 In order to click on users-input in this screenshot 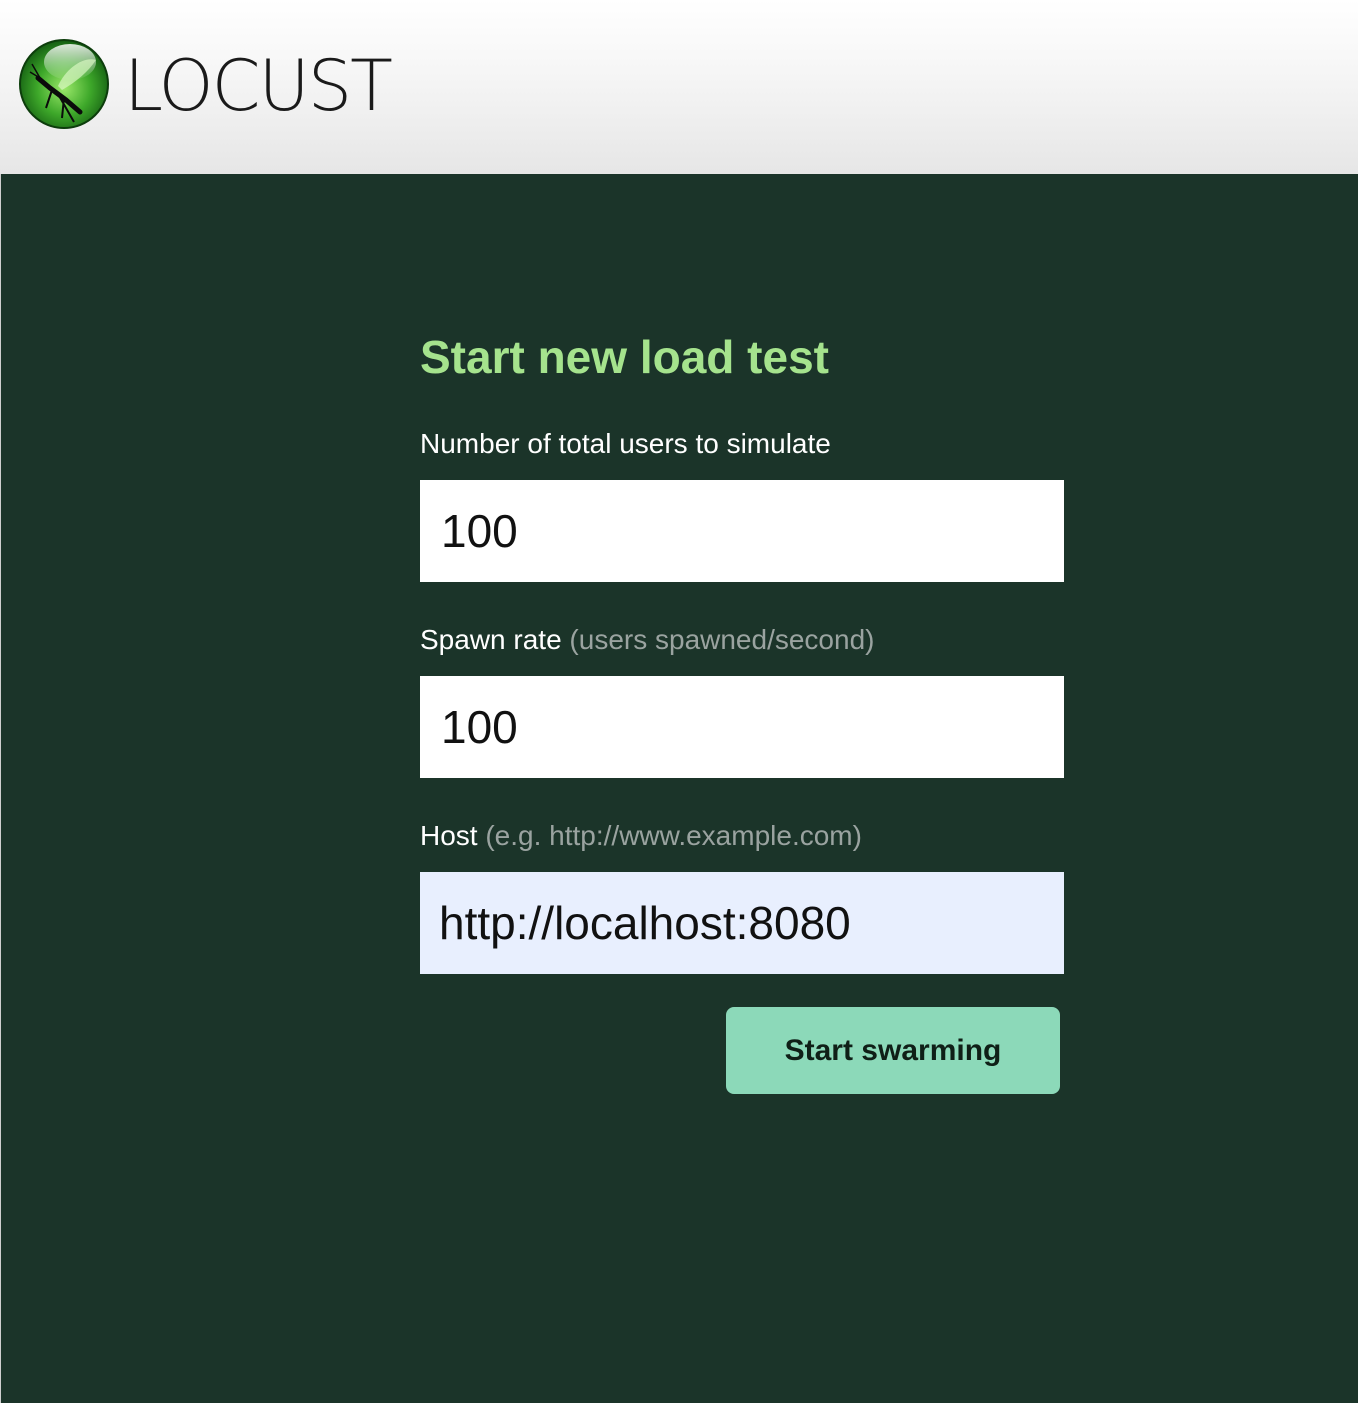, I will do `click(742, 531)`.